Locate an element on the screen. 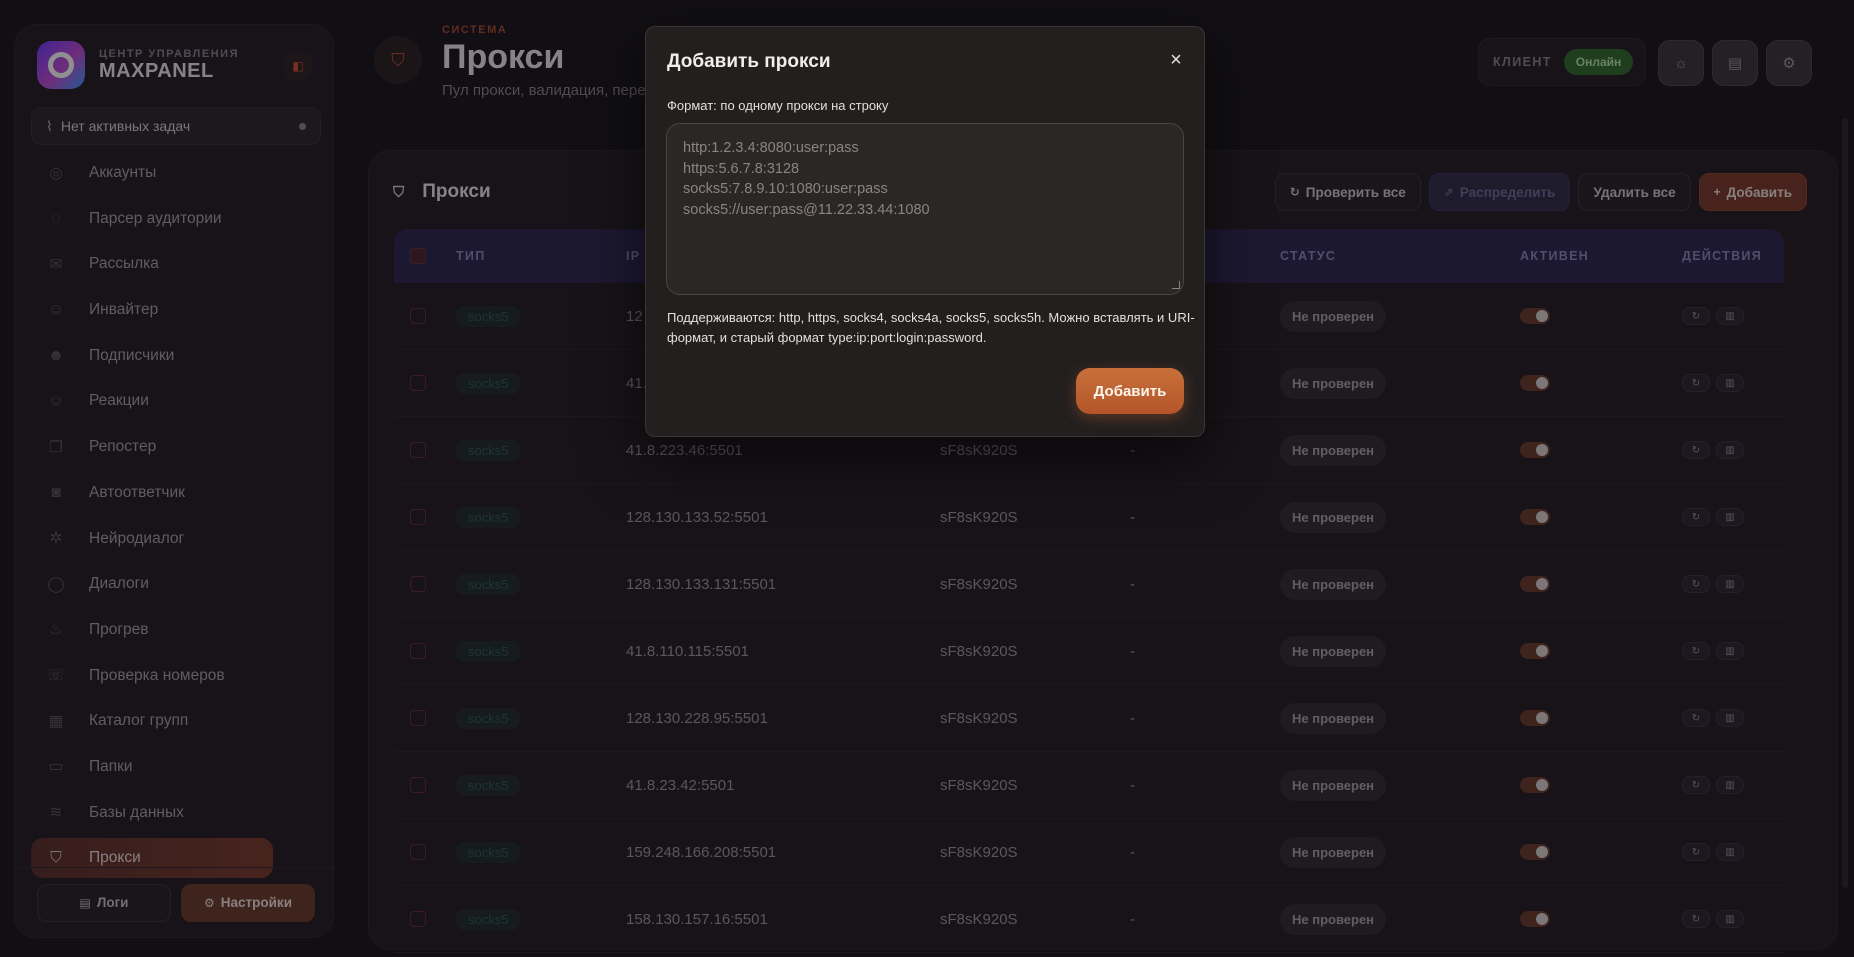  resize-handle-icon is located at coordinates (1176, 285).